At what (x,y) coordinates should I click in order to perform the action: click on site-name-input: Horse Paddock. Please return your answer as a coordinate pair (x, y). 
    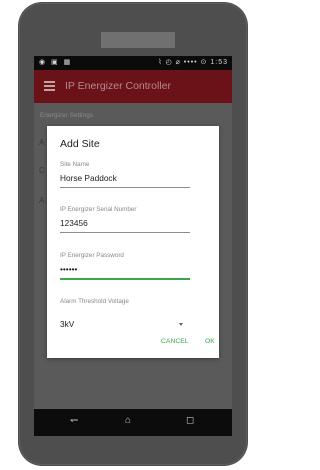
    Looking at the image, I should click on (125, 178).